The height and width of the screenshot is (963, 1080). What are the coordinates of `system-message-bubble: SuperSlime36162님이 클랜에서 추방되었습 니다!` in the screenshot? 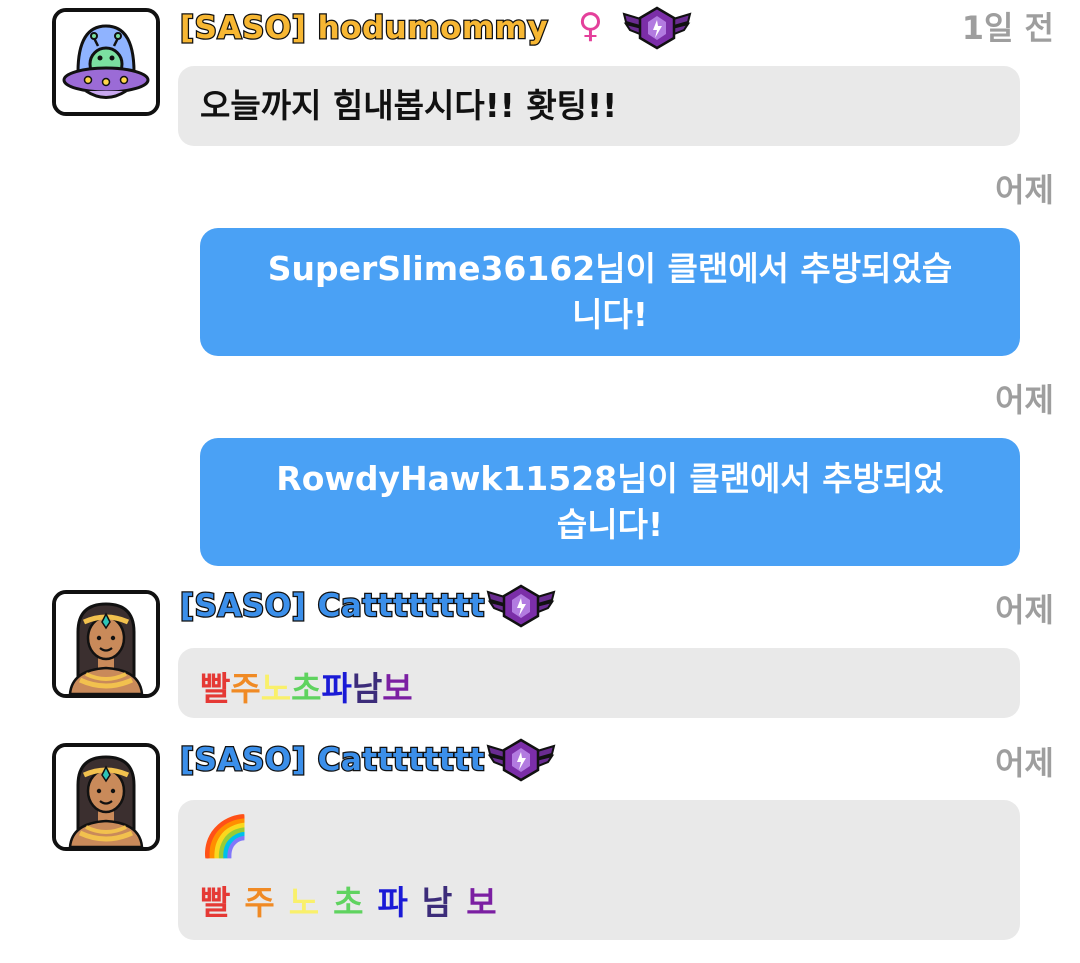 It's located at (610, 292).